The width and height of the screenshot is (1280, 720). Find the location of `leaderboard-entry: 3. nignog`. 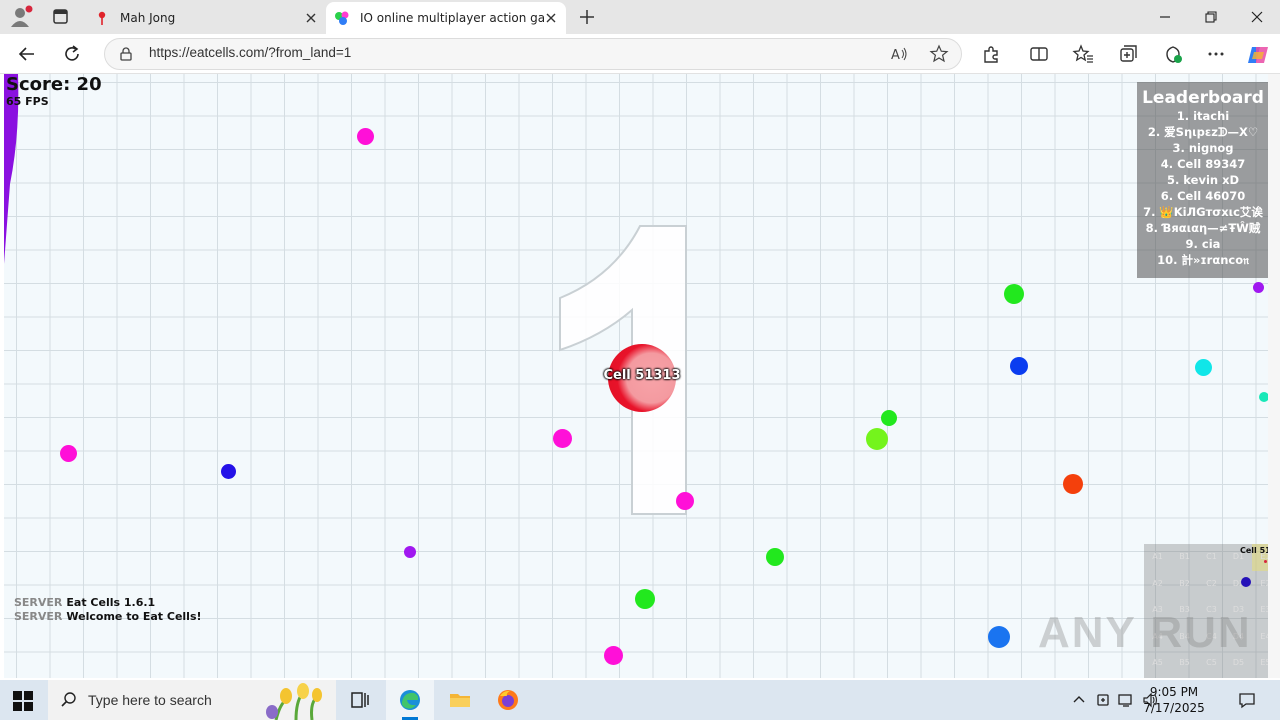

leaderboard-entry: 3. nignog is located at coordinates (1203, 148).